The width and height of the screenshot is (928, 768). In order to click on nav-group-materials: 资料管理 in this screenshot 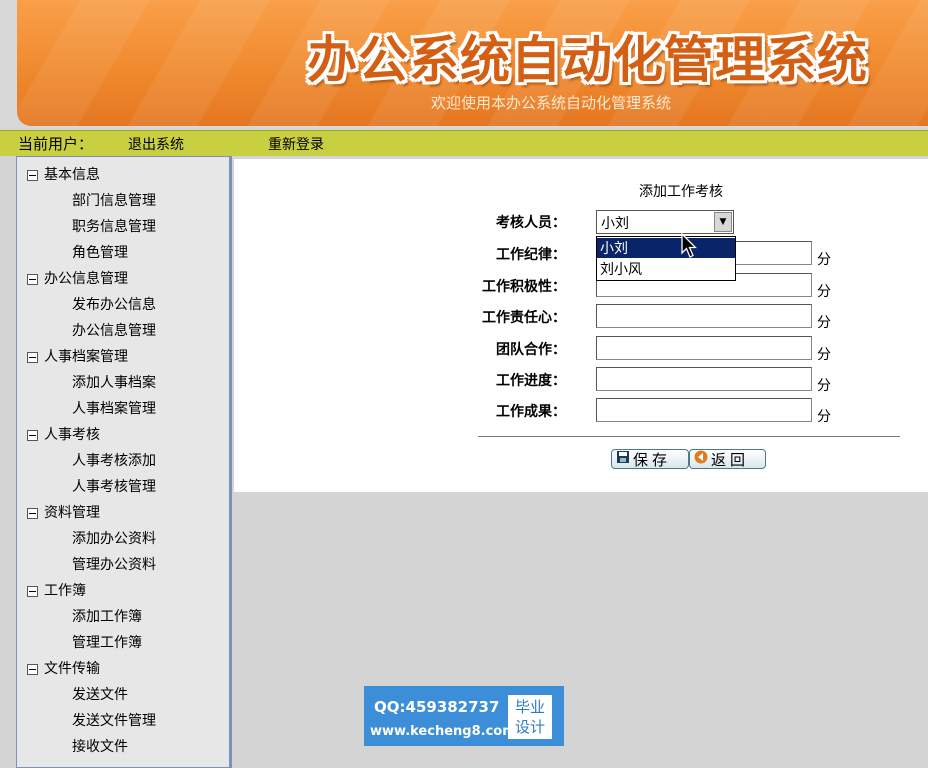, I will do `click(63, 512)`.